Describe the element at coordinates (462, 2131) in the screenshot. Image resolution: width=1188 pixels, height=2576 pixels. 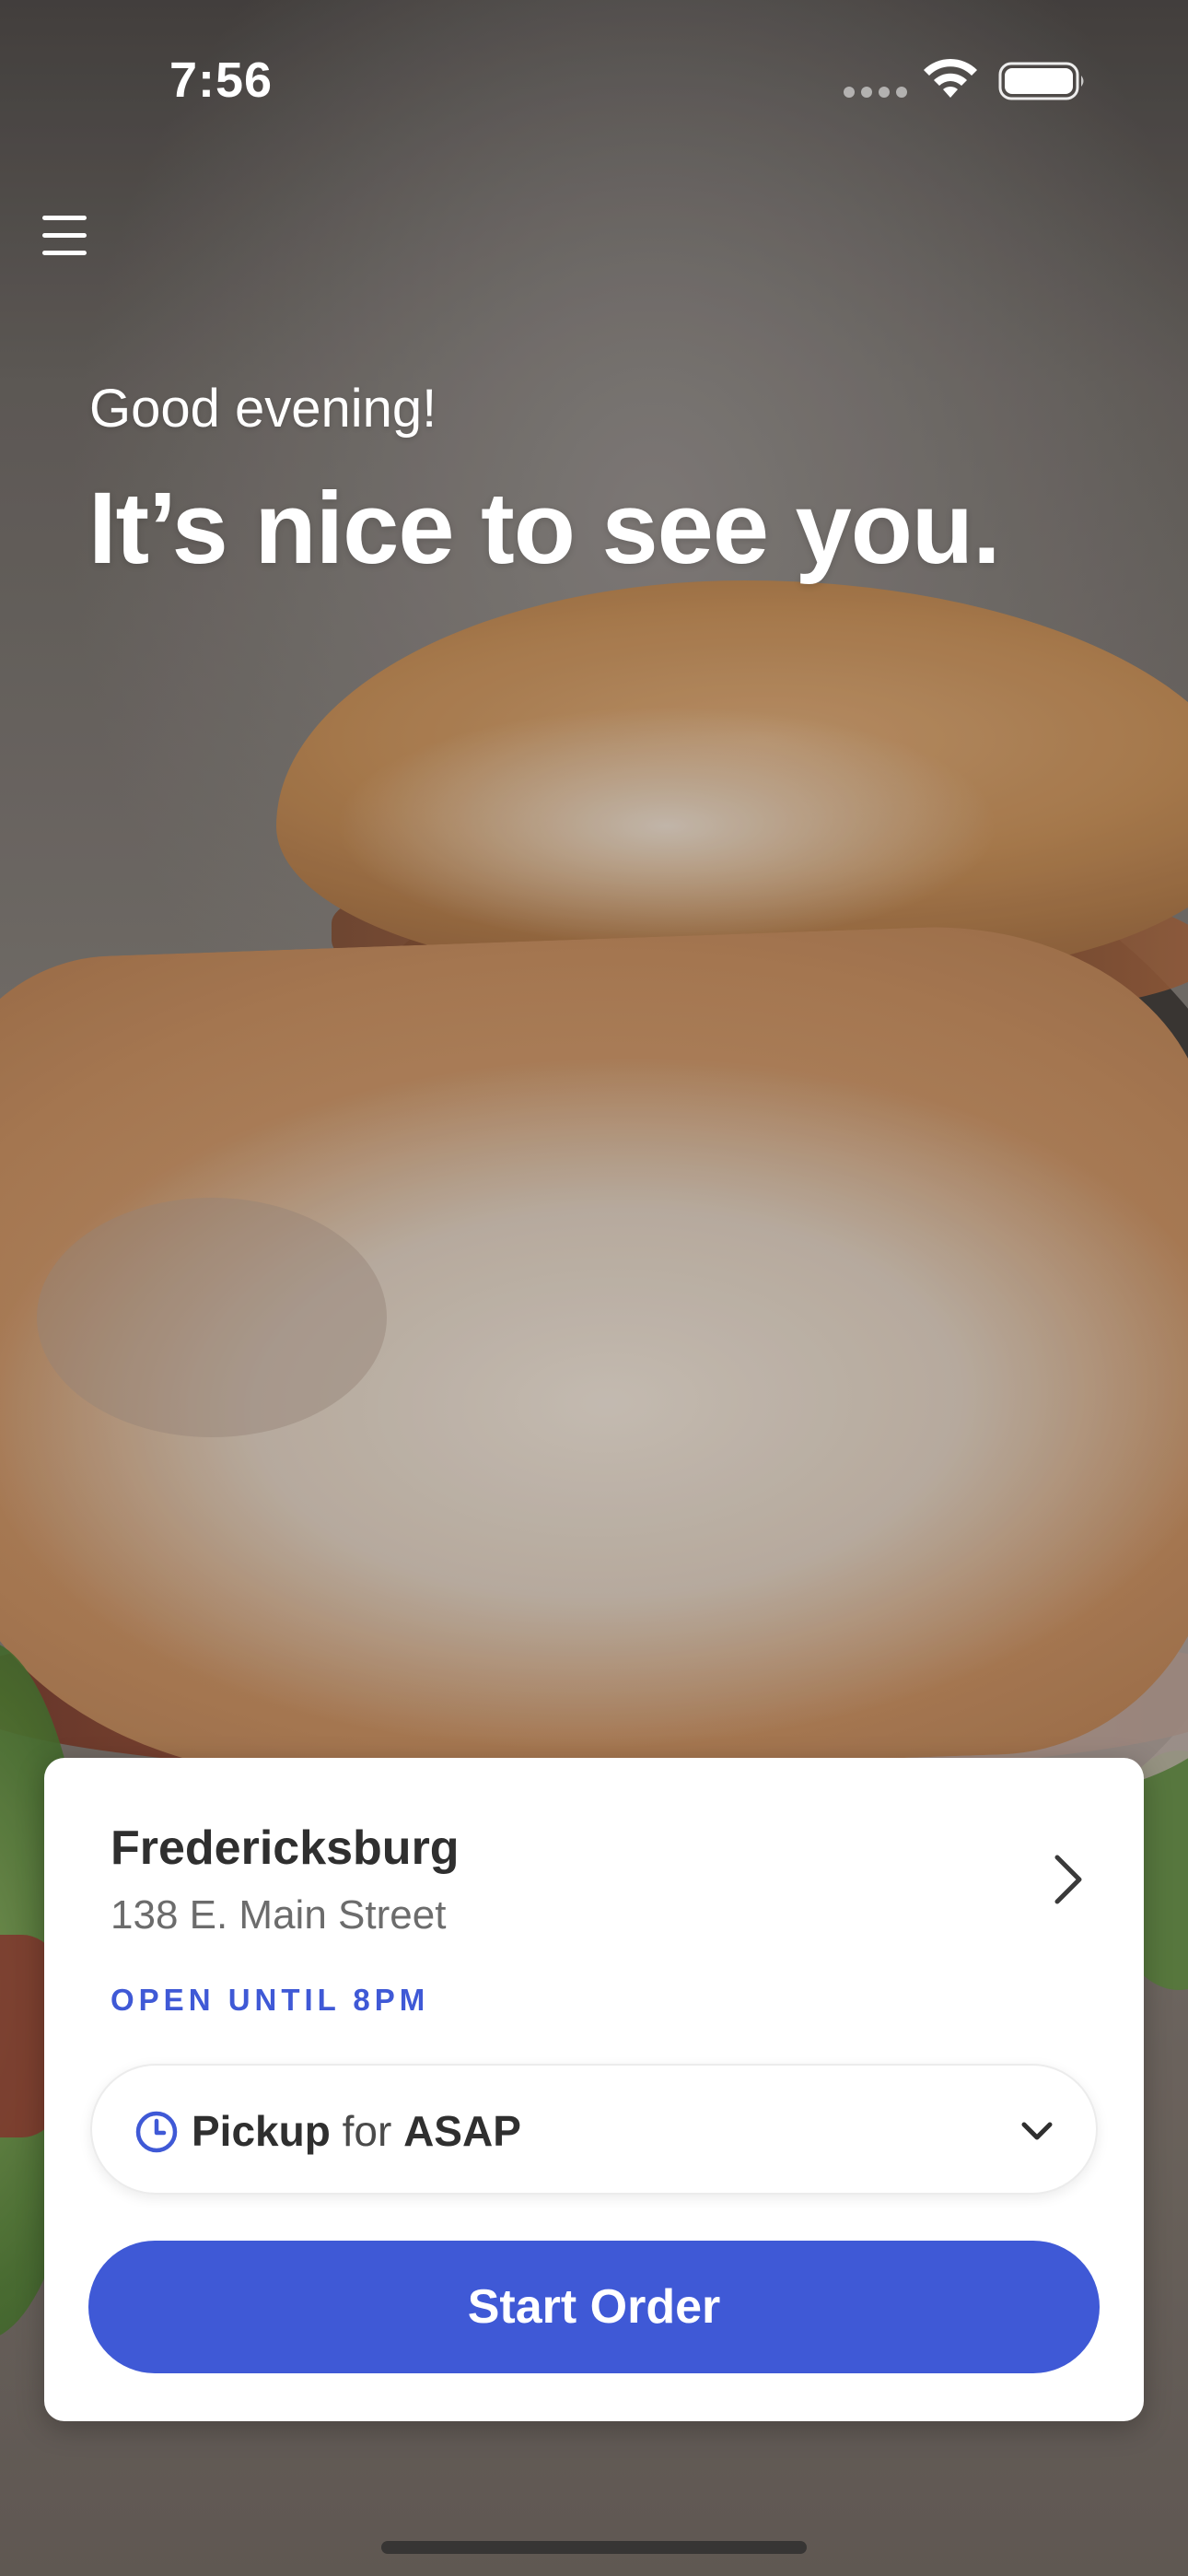
I see `order-mode-time: ASAP` at that location.